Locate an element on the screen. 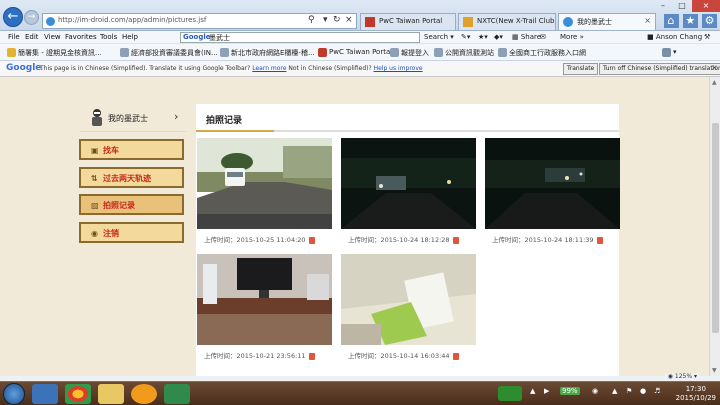 This screenshot has width=720, height=405. dropdown-icon: ▾ is located at coordinates (325, 20).